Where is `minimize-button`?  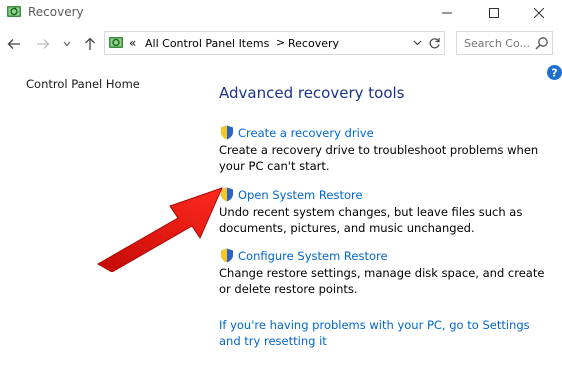
minimize-button is located at coordinates (447, 13).